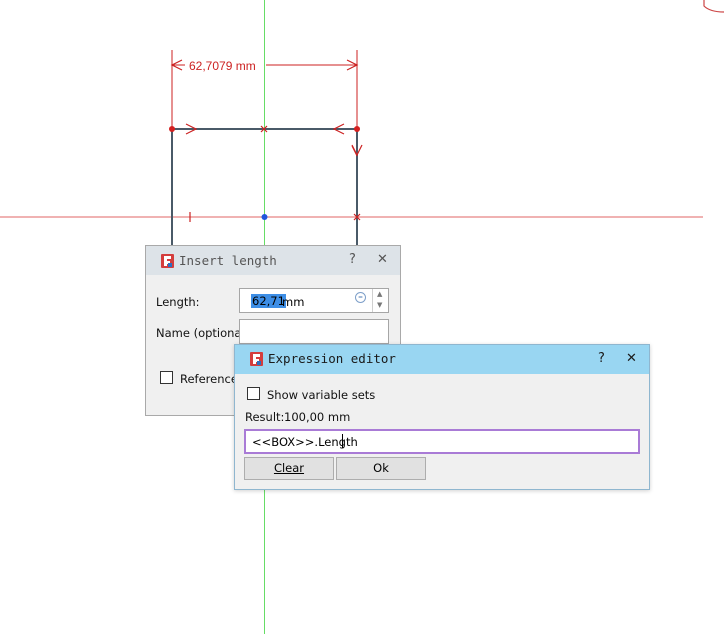  Describe the element at coordinates (222, 66) in the screenshot. I see `dimension-label: 62,7079 mm` at that location.